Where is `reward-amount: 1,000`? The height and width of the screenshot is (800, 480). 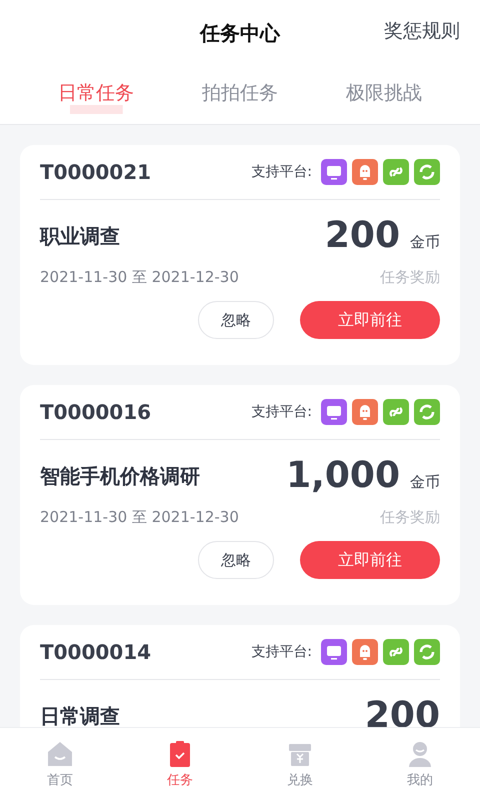 reward-amount: 1,000 is located at coordinates (343, 475).